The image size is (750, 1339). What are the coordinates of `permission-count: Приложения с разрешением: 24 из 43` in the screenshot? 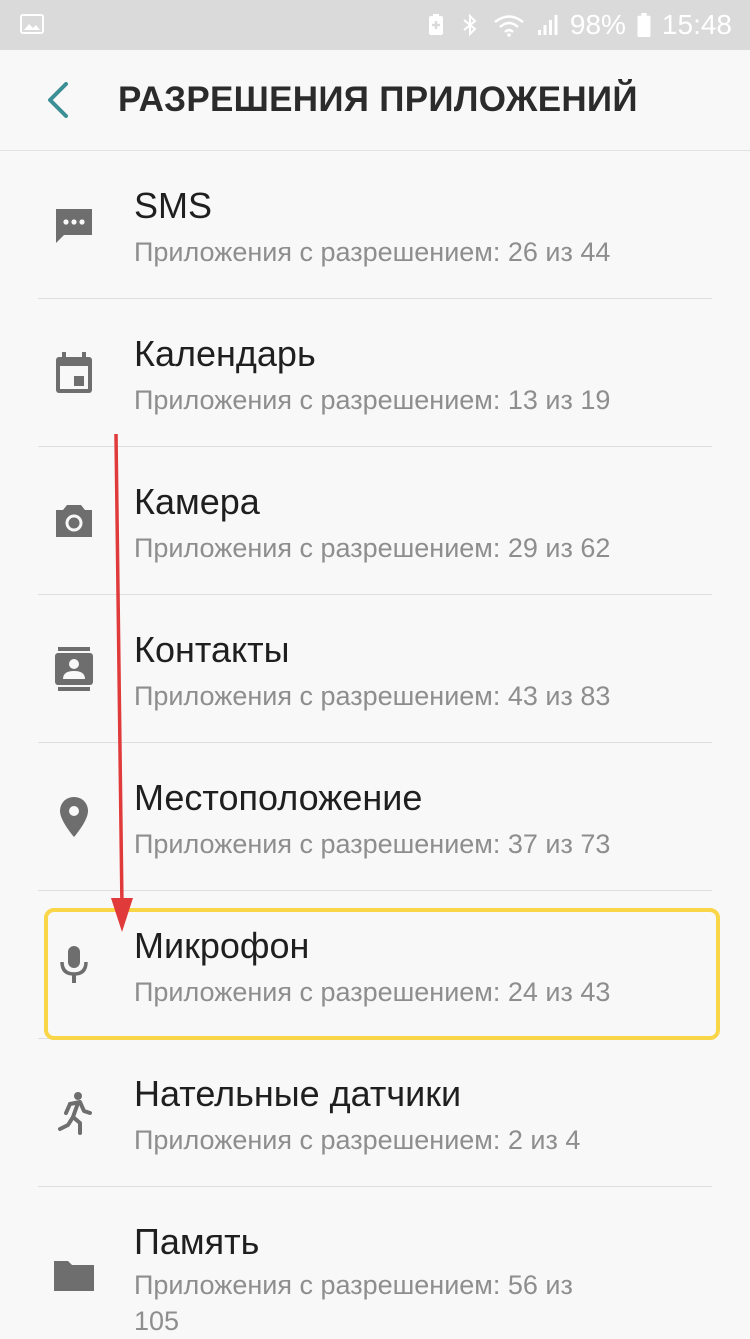 It's located at (372, 992).